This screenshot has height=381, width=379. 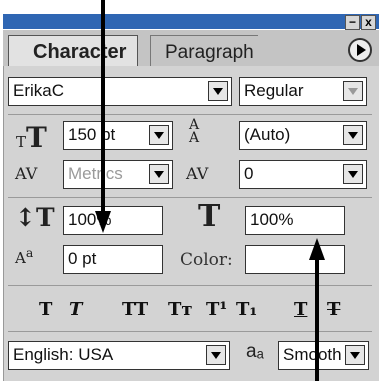 I want to click on language-select: English: USA, so click(x=119, y=355).